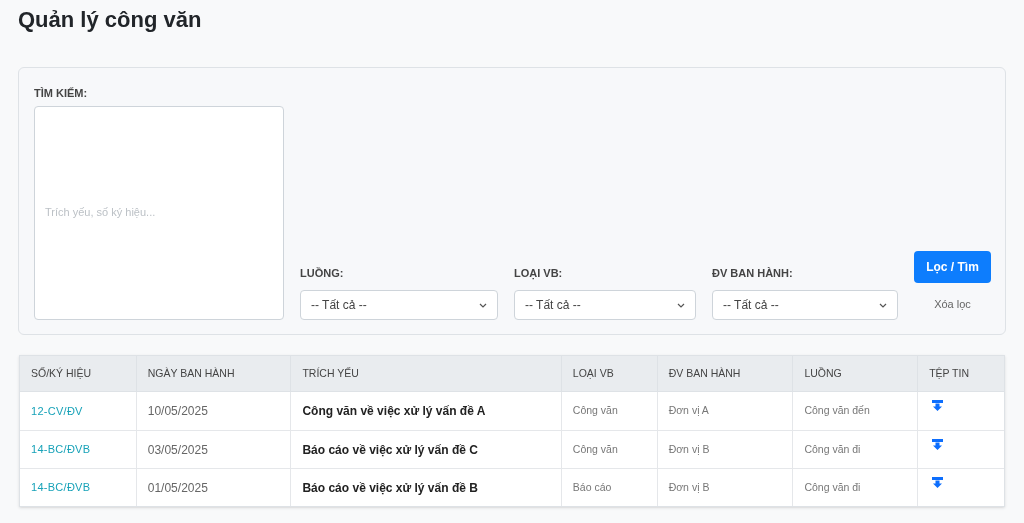 This screenshot has width=1024, height=523. I want to click on table-cell-text: Báo cáo về việc xử lý vấn đề B, so click(390, 488).